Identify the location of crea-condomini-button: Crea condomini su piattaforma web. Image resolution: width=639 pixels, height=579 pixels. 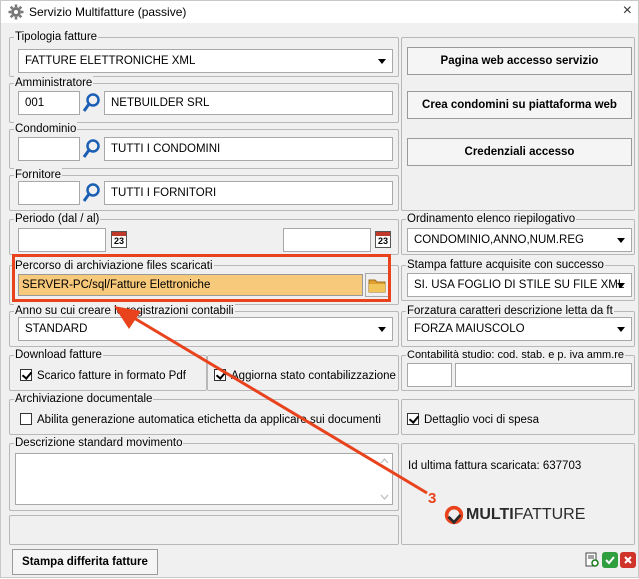
(519, 105).